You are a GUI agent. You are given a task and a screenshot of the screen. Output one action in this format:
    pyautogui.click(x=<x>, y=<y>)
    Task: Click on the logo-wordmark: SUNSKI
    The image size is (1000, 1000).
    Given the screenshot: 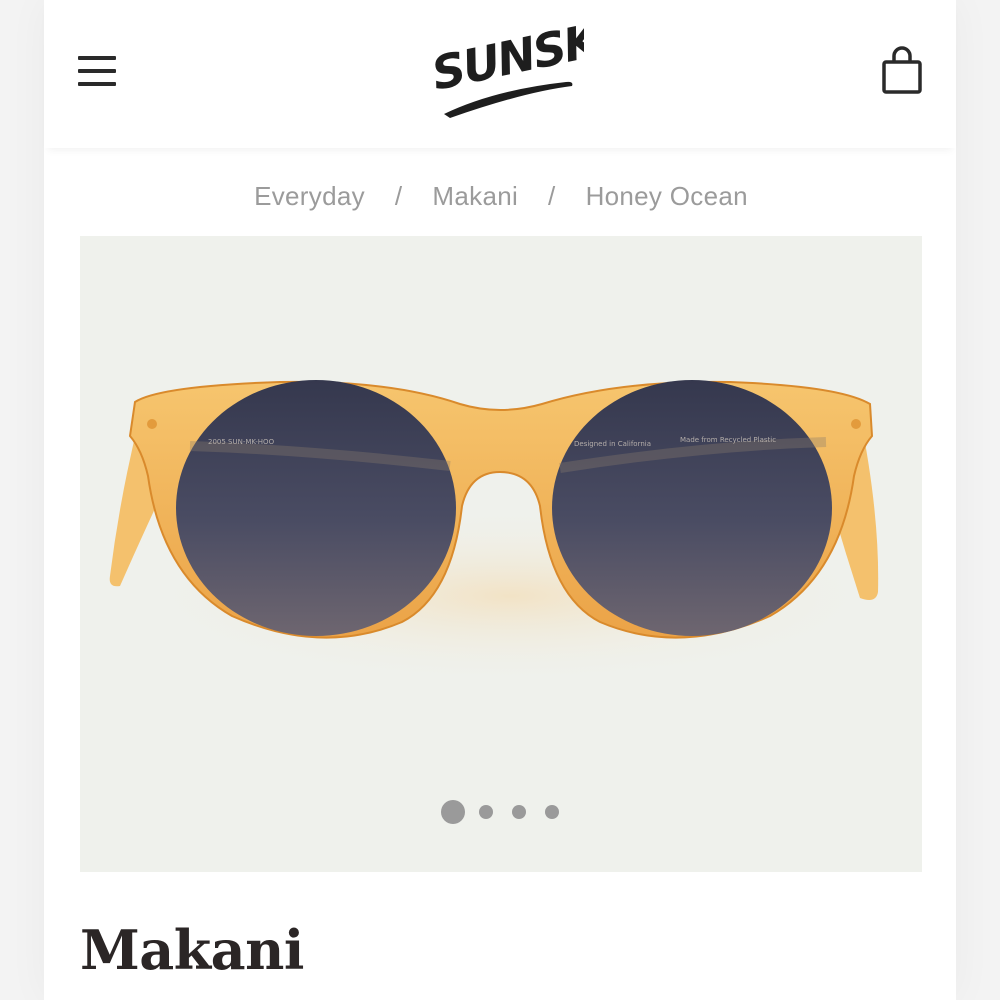 What is the action you would take?
    pyautogui.click(x=505, y=62)
    